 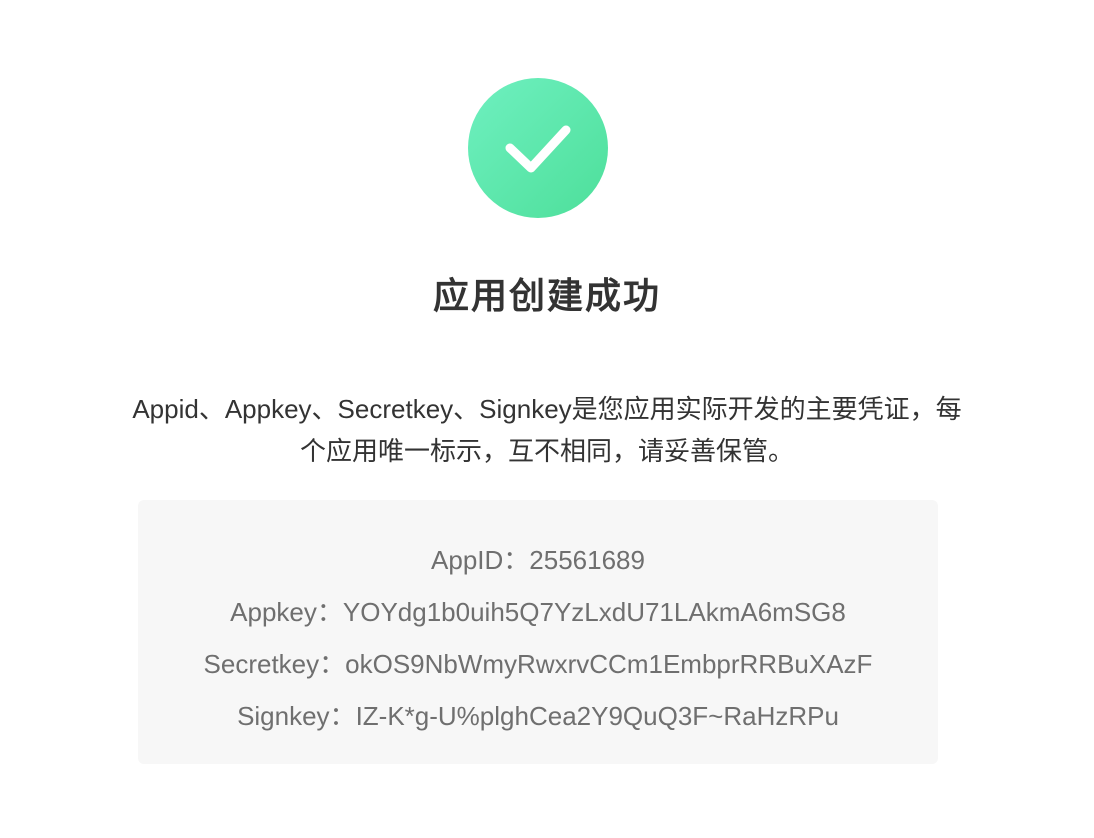 What do you see at coordinates (480, 560) in the screenshot?
I see `appid-label: AppID：` at bounding box center [480, 560].